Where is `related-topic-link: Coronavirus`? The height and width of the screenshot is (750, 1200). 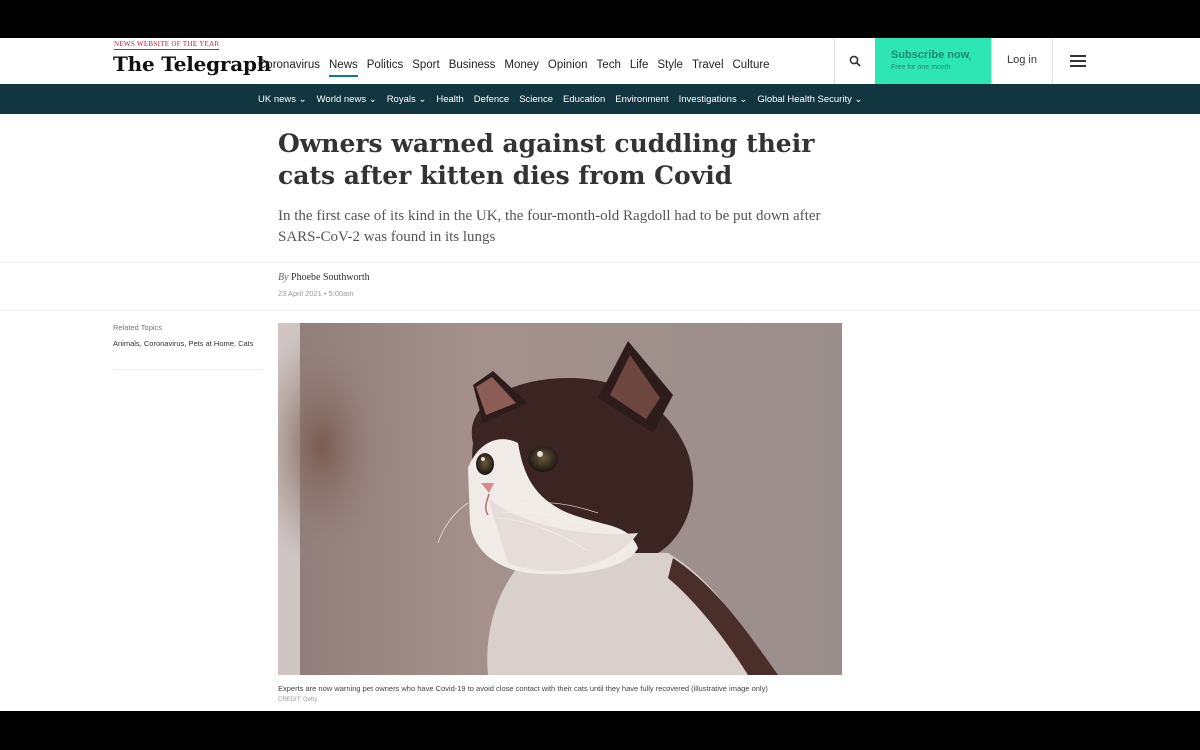 related-topic-link: Coronavirus is located at coordinates (164, 343).